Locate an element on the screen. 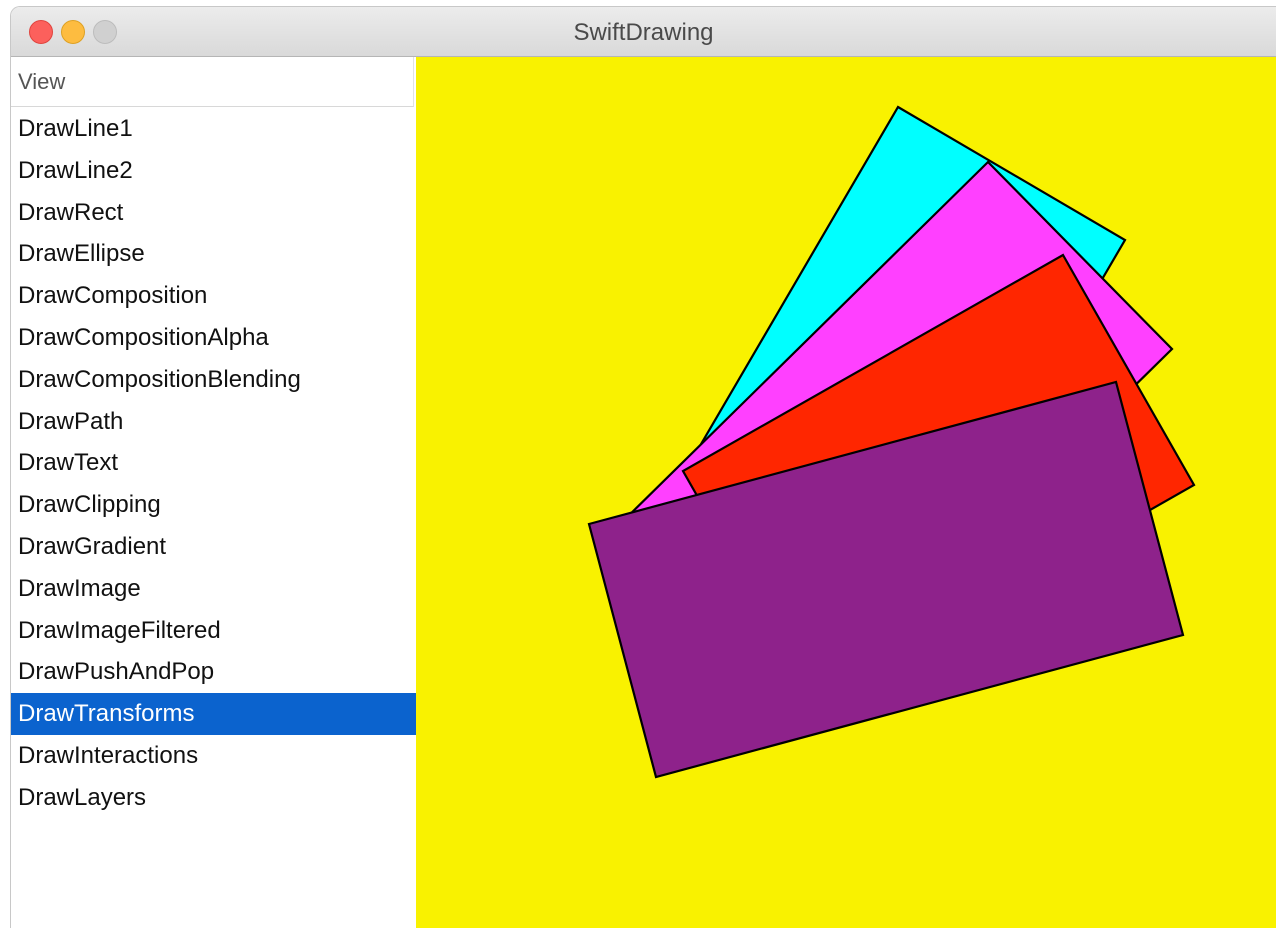 The width and height of the screenshot is (1276, 928). list-item: DrawClipping is located at coordinates (213, 505).